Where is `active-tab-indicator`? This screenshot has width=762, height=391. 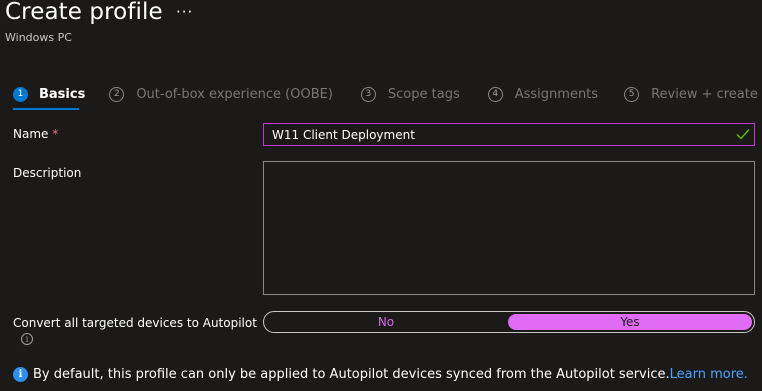
active-tab-indicator is located at coordinates (46, 109).